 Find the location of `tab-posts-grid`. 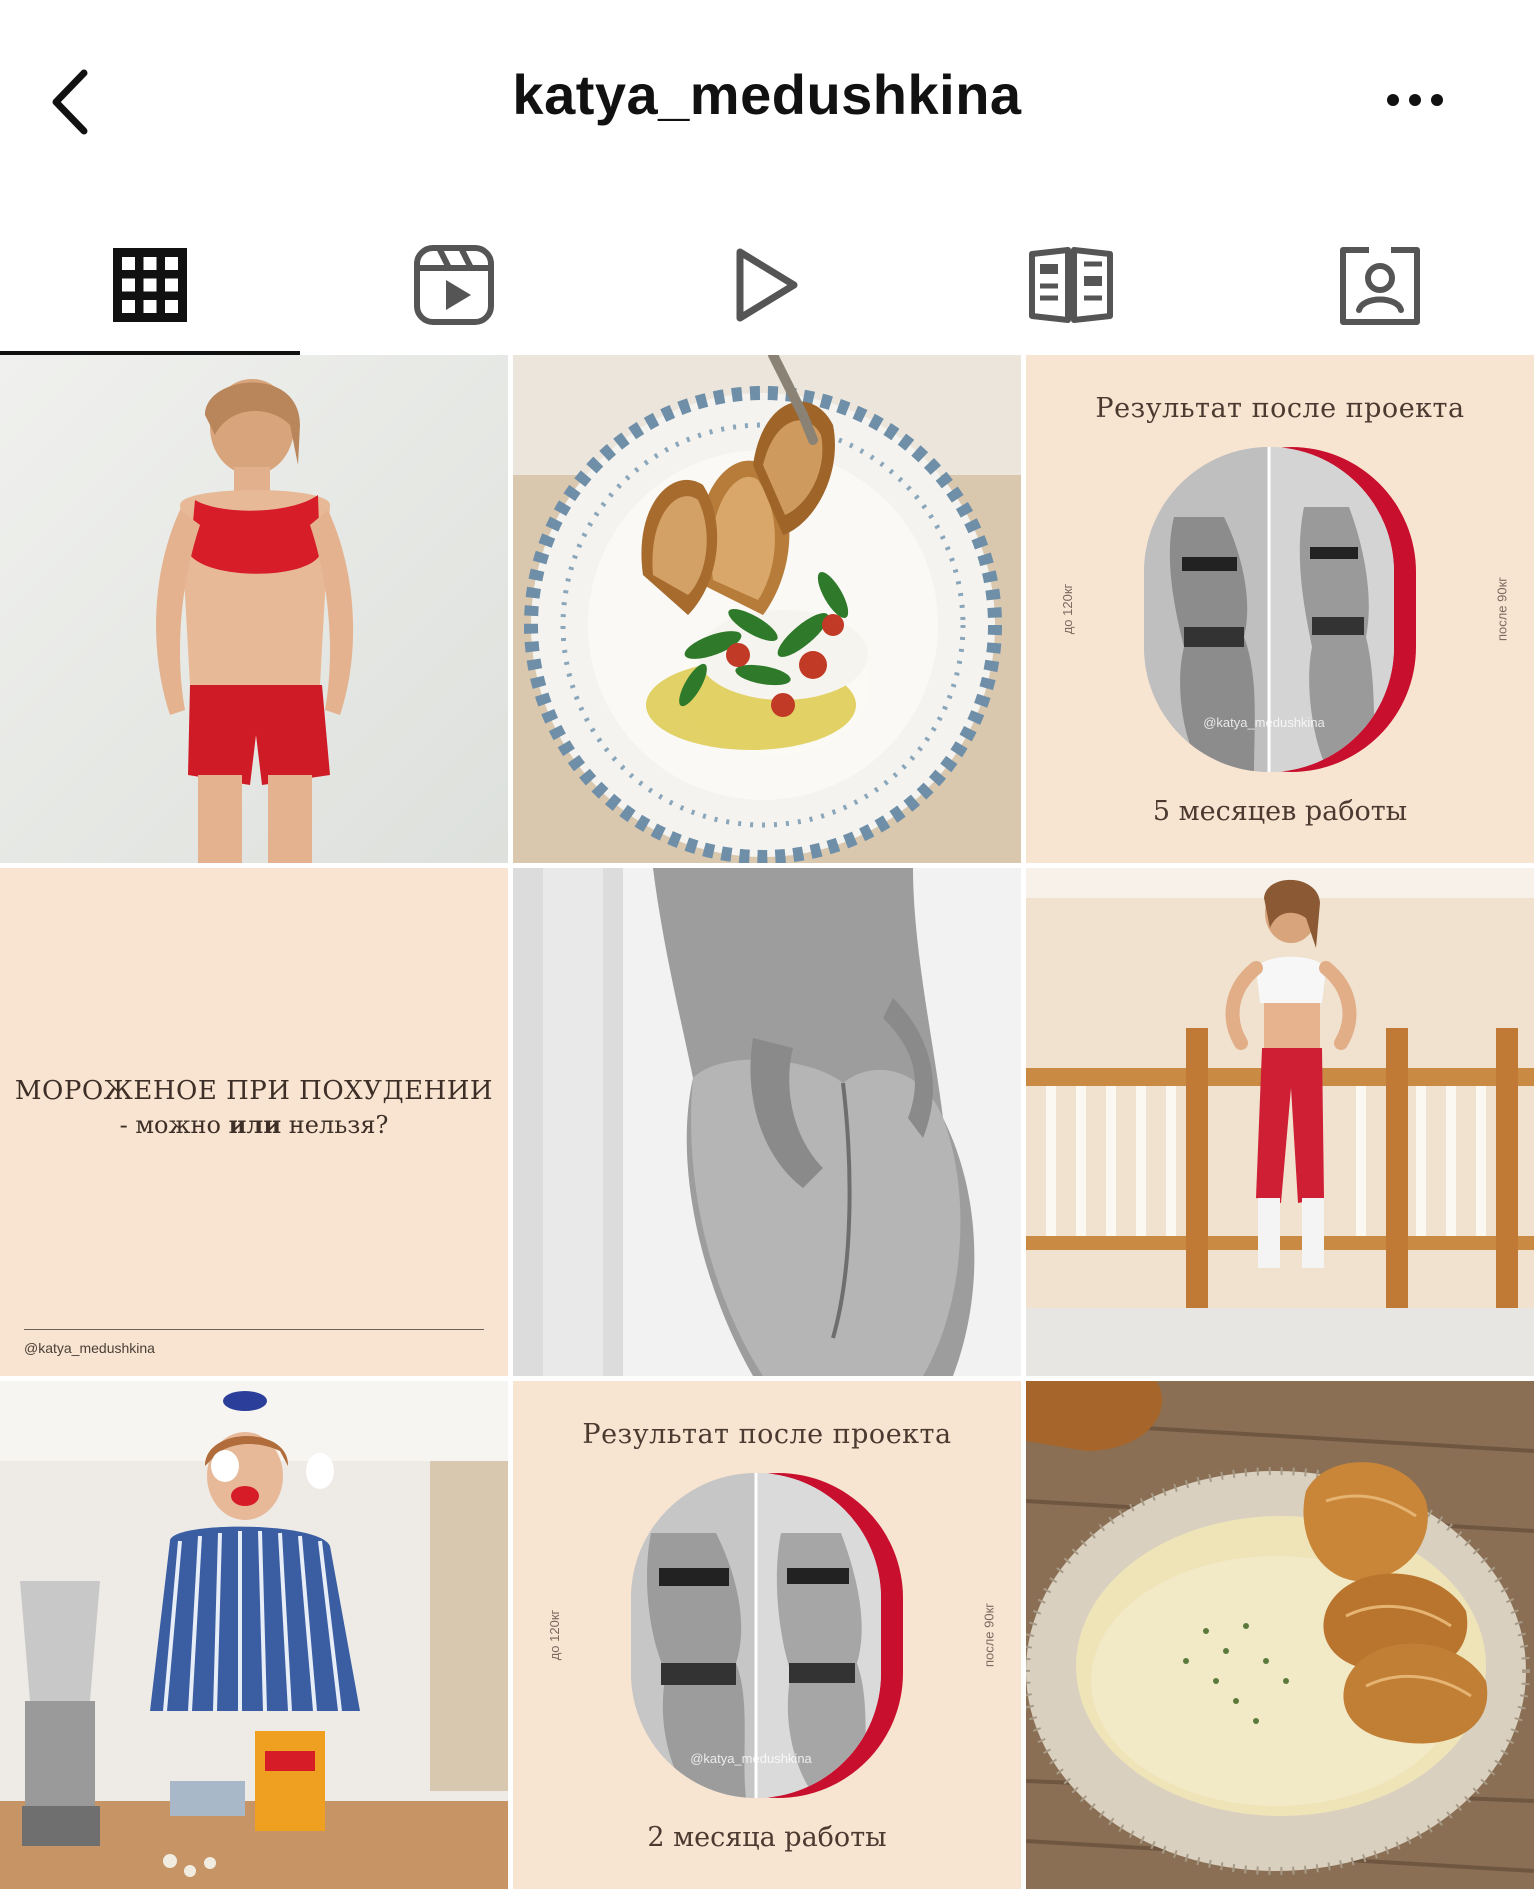

tab-posts-grid is located at coordinates (150, 285).